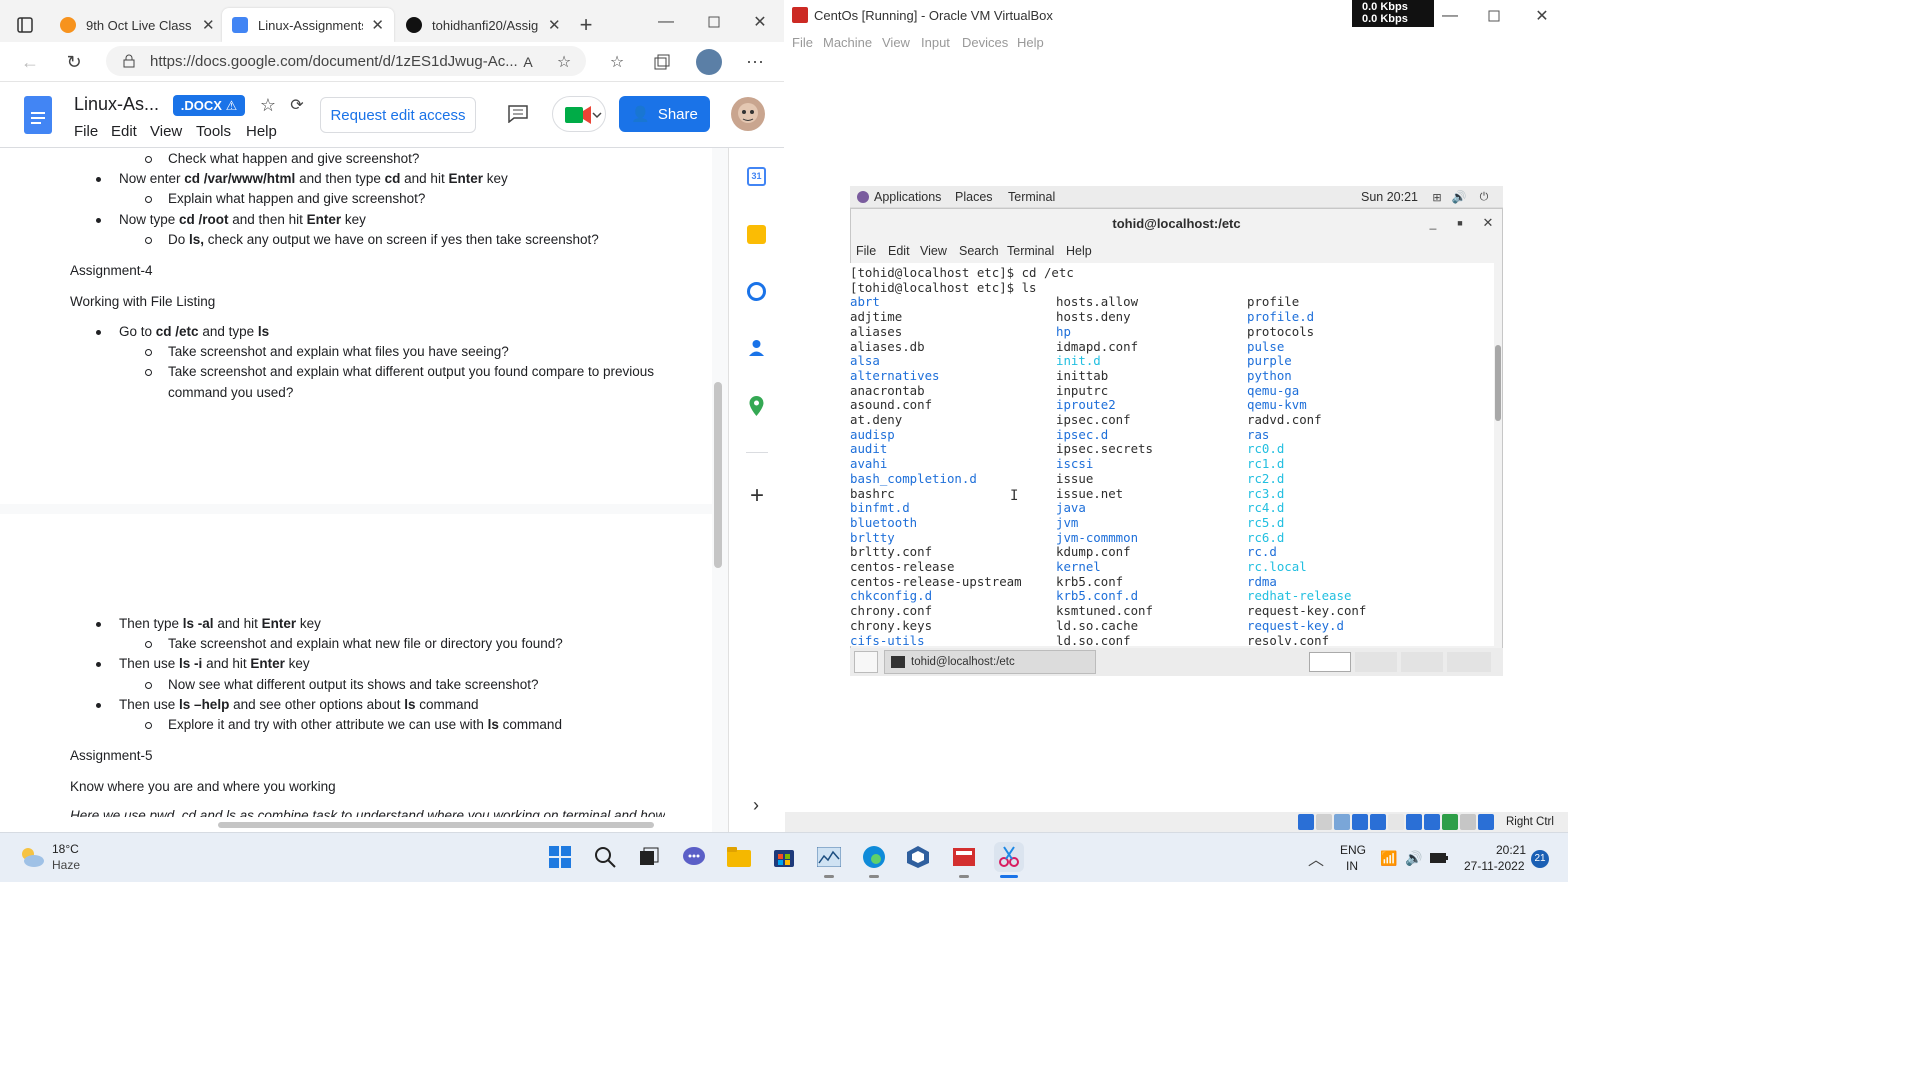 The height and width of the screenshot is (1080, 1920). Describe the element at coordinates (86, 131) in the screenshot. I see `menu-file: File` at that location.